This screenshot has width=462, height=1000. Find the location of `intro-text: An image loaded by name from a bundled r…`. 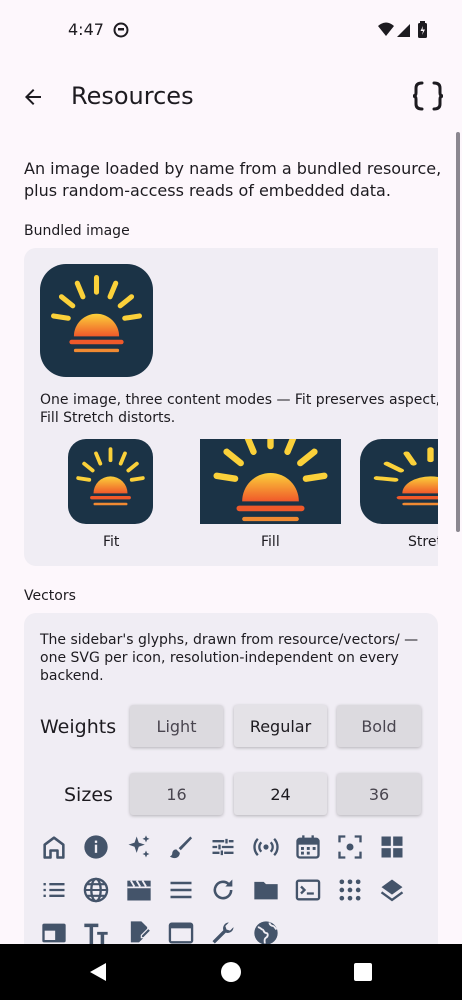

intro-text: An image loaded by name from a bundled r… is located at coordinates (233, 179).